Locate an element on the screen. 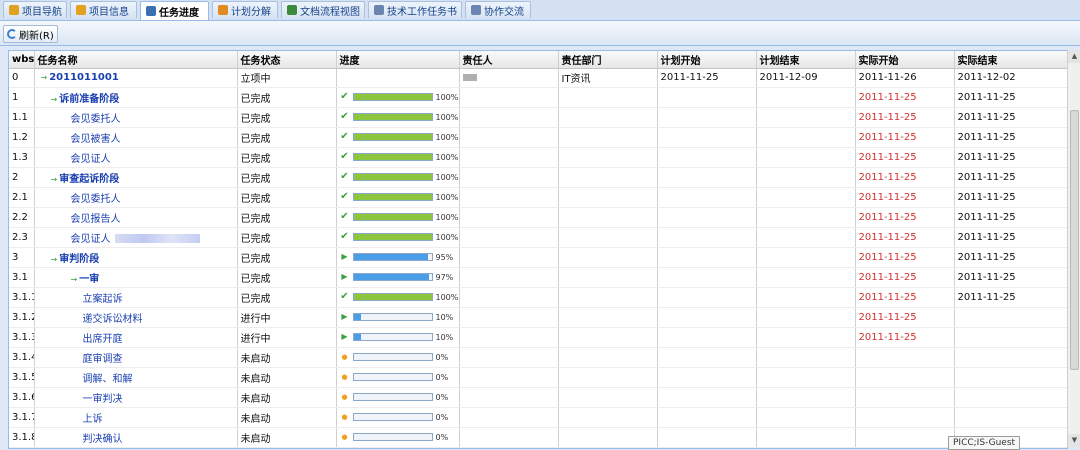 Image resolution: width=1080 pixels, height=450 pixels. tab-label: 协作交流 is located at coordinates (504, 12).